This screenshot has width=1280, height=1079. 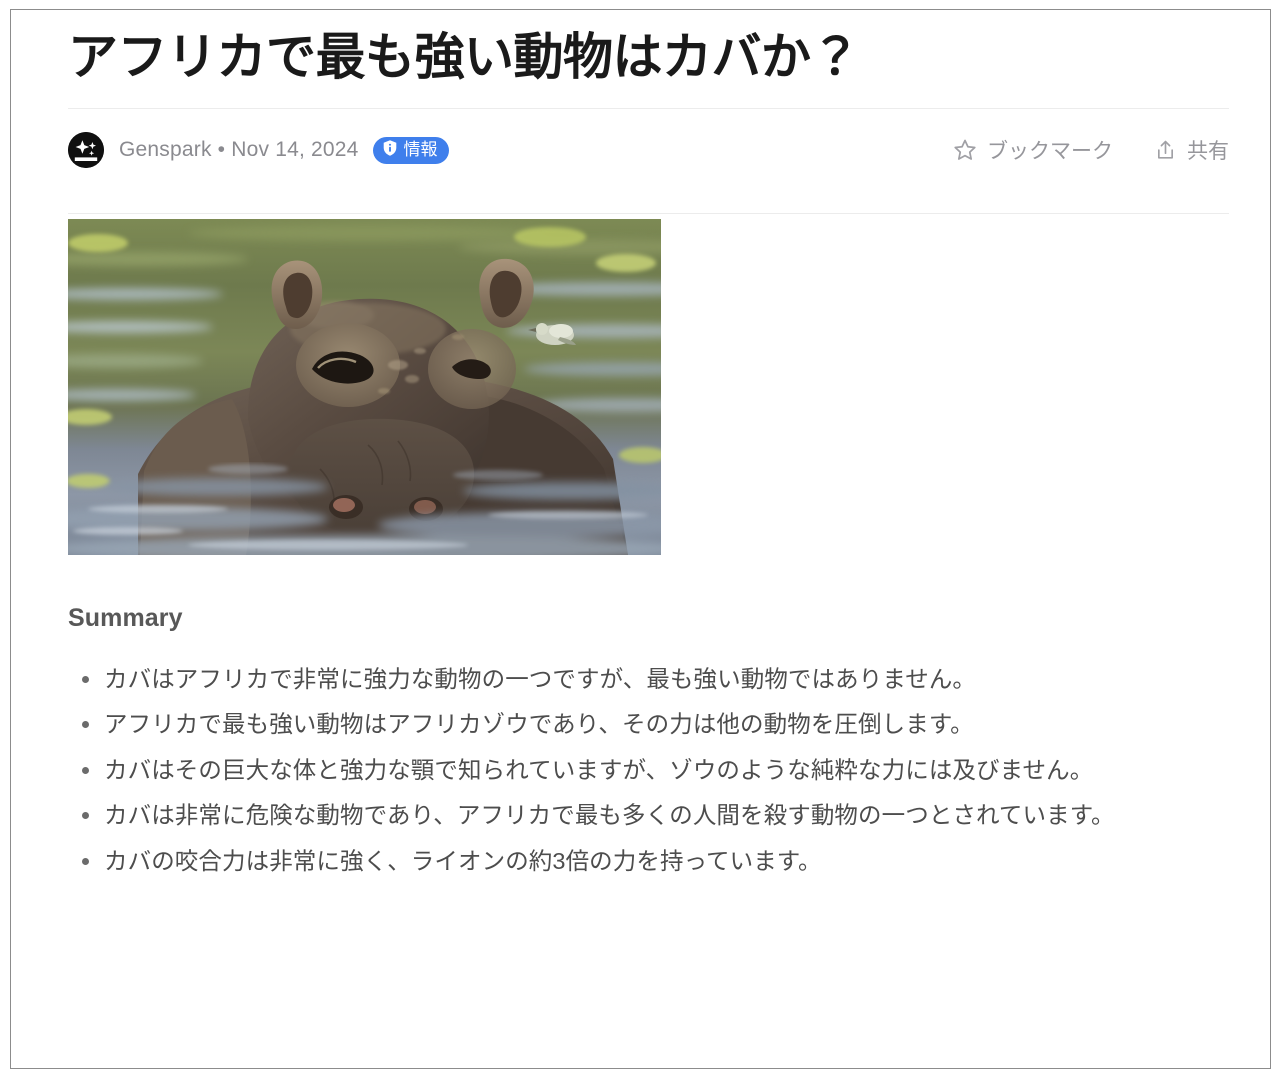 I want to click on status-badge-label: 情報, so click(x=420, y=149).